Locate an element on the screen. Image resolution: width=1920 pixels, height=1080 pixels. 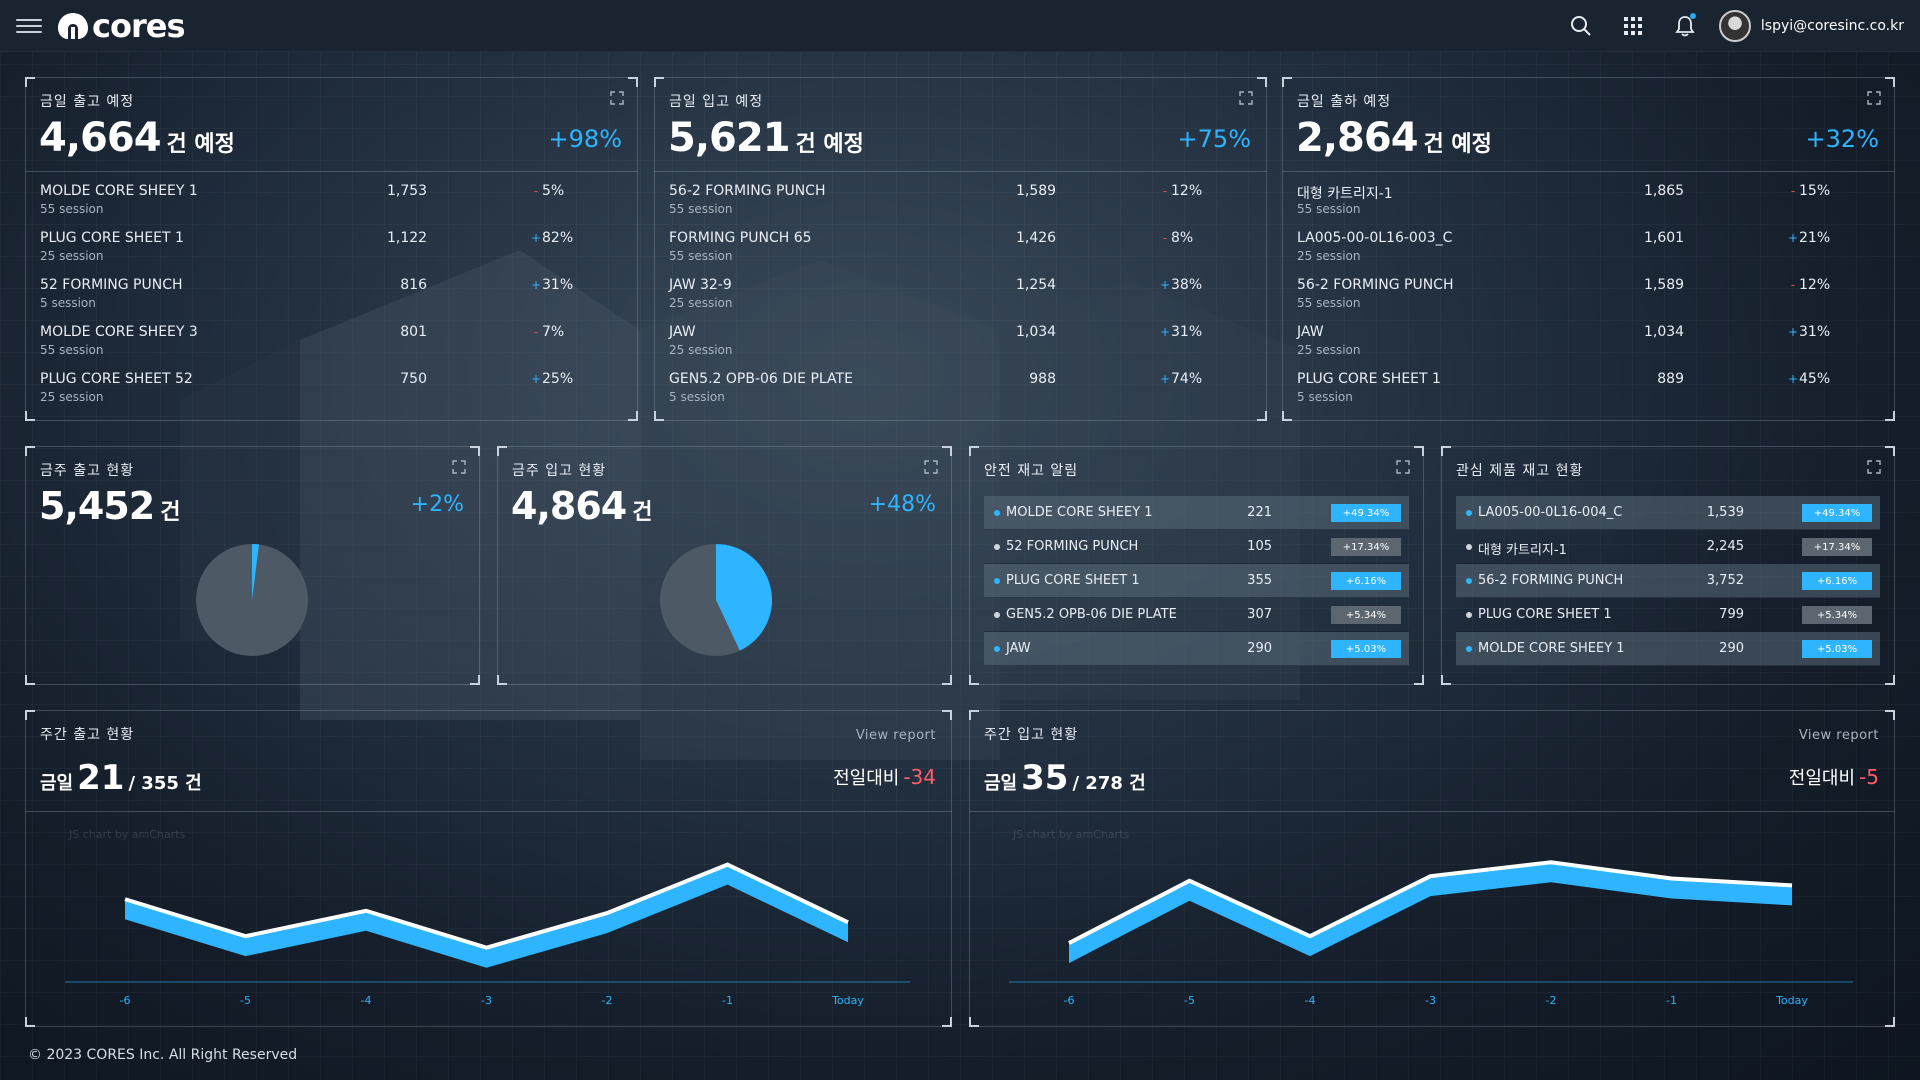
item-value: 801 is located at coordinates (413, 332).